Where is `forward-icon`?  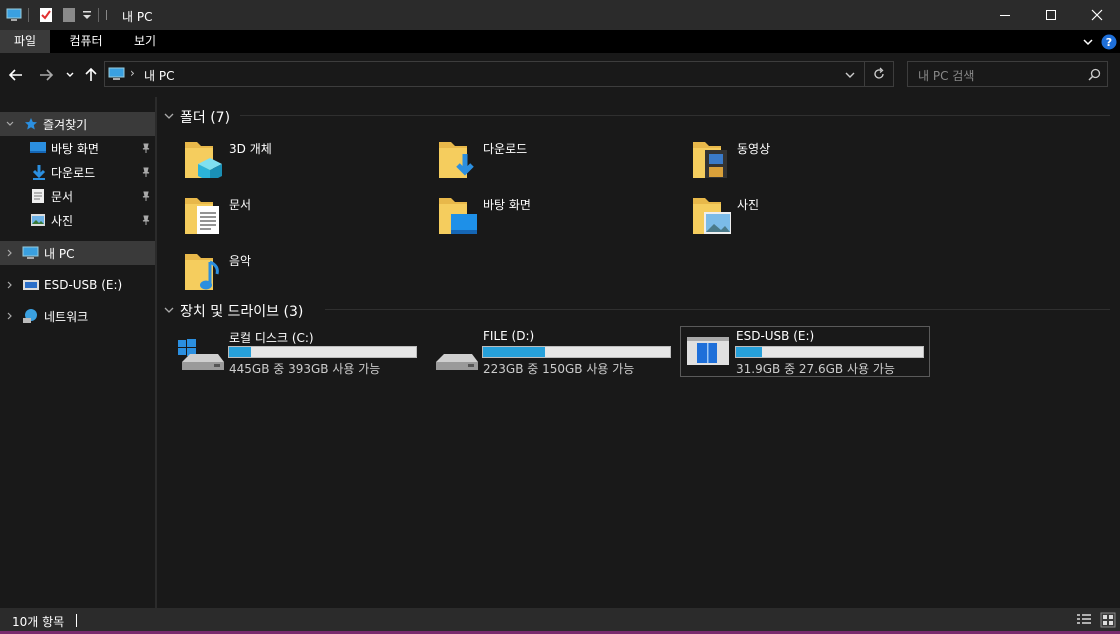
forward-icon is located at coordinates (46, 75).